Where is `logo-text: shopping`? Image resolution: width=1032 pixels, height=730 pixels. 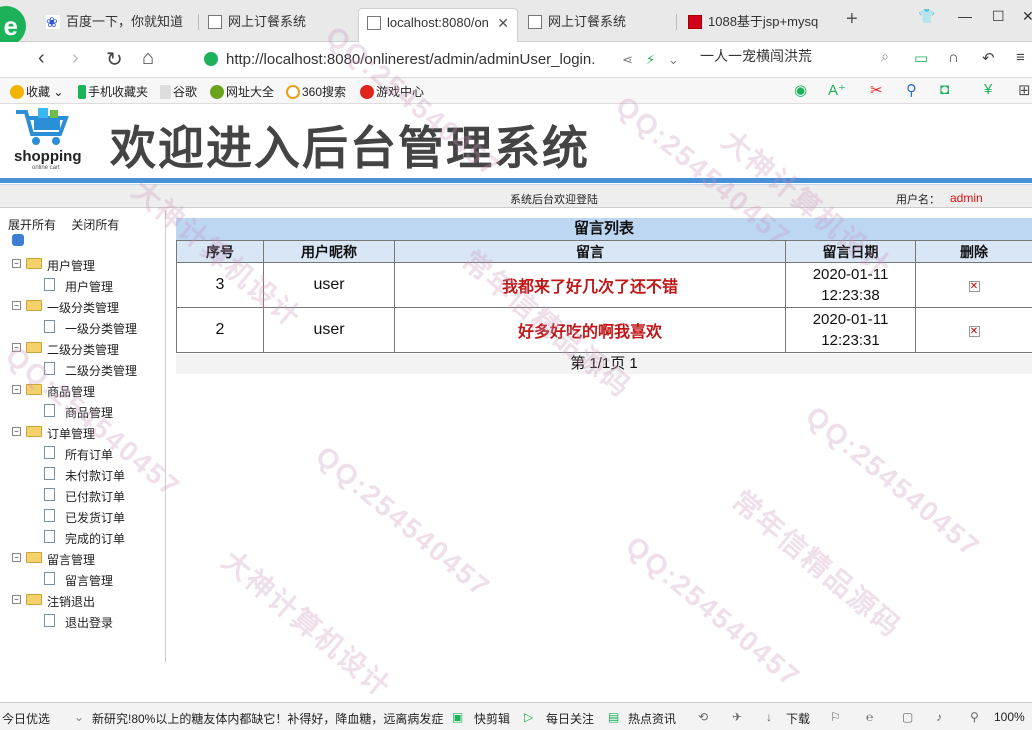
logo-text: shopping is located at coordinates (48, 156).